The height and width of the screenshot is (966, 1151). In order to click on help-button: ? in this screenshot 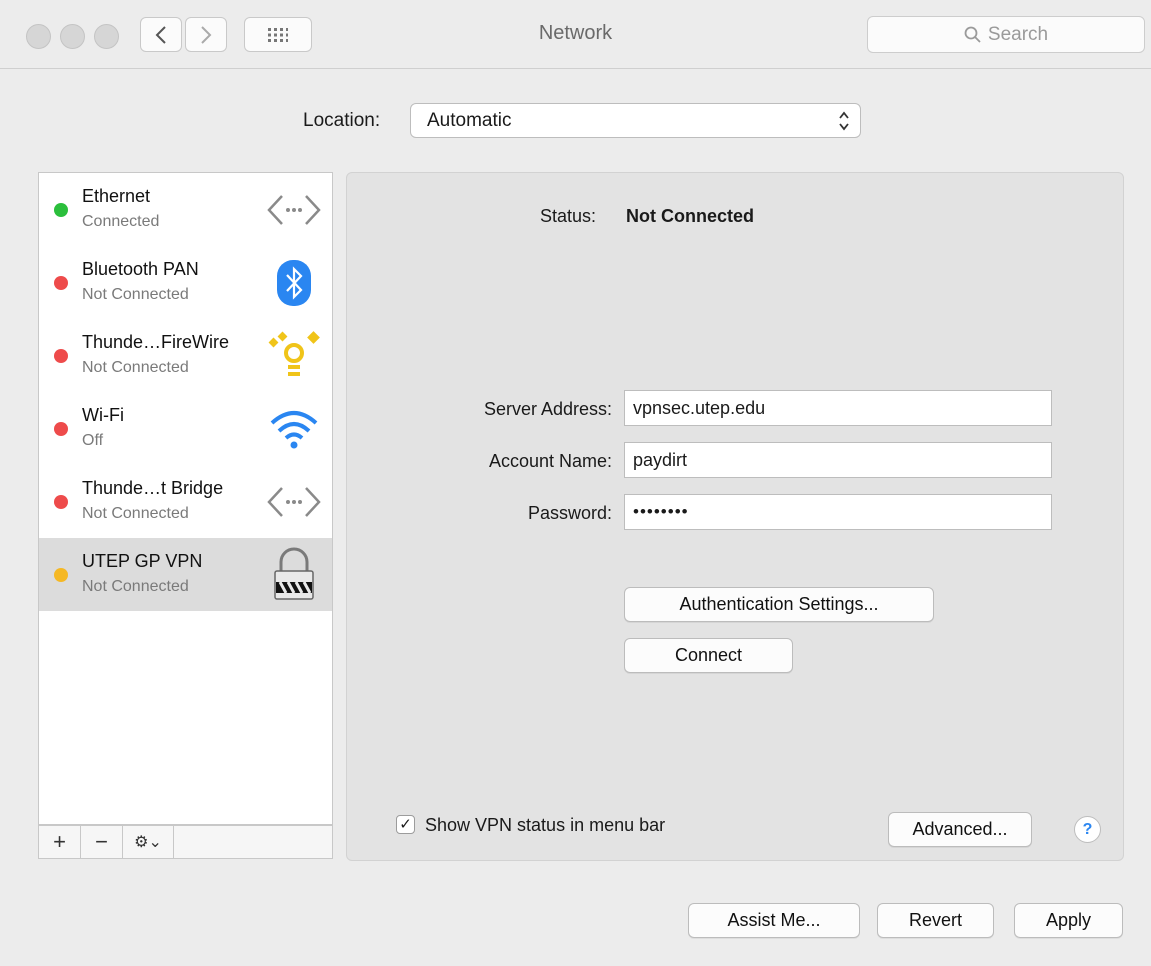, I will do `click(1087, 829)`.